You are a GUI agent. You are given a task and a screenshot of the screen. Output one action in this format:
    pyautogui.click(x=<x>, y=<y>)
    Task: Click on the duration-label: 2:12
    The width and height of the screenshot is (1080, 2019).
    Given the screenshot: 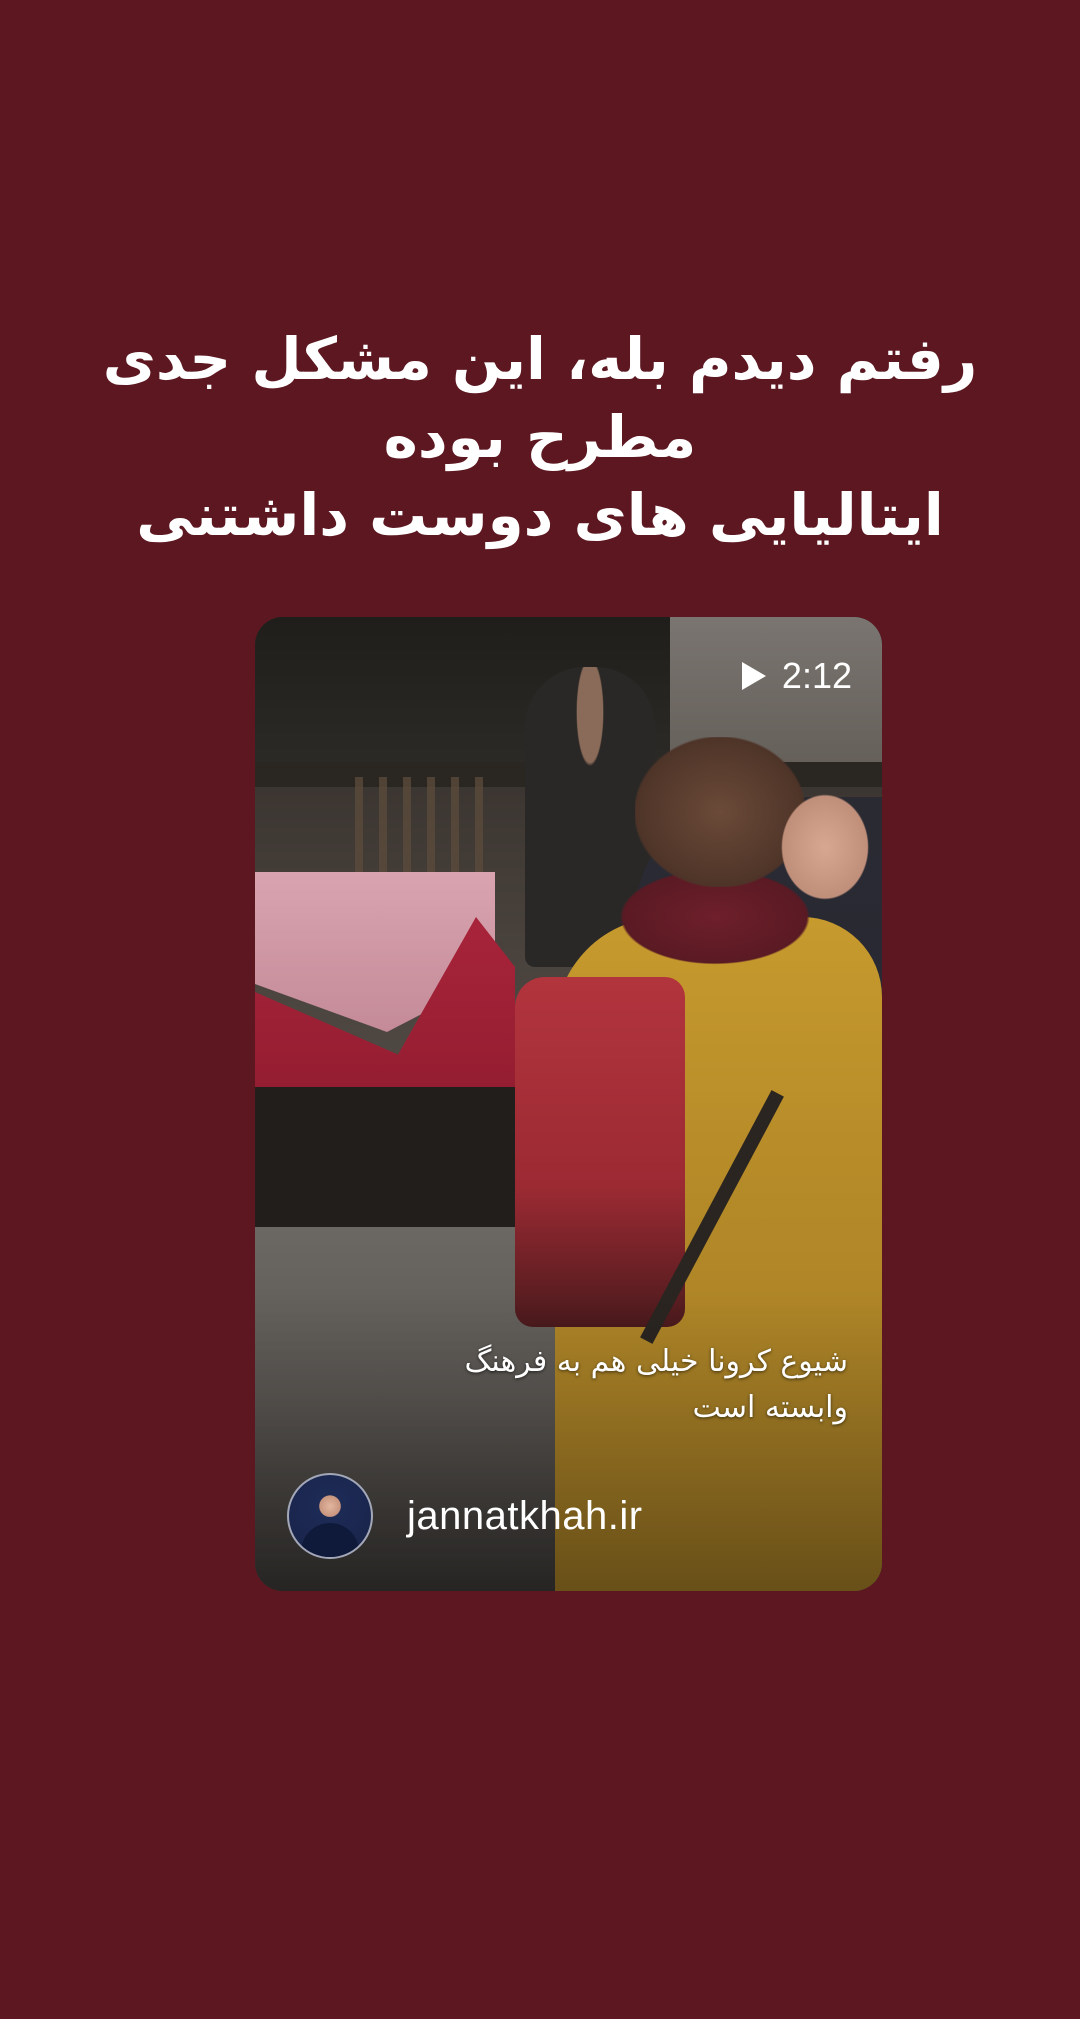 What is the action you would take?
    pyautogui.click(x=816, y=675)
    